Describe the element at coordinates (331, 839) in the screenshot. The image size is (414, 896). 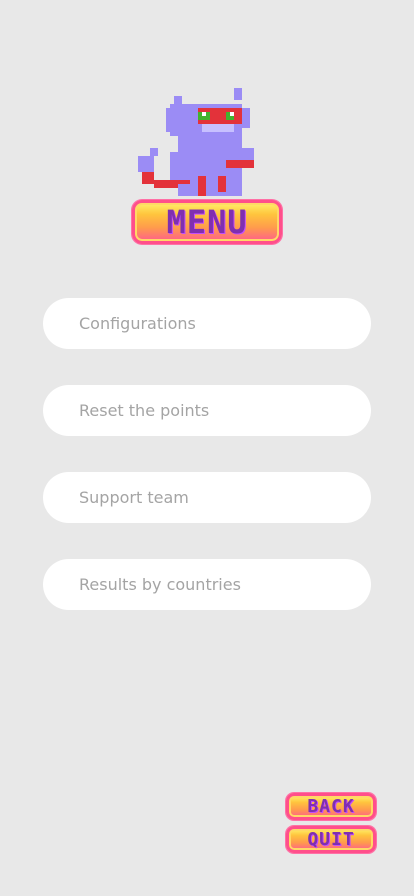
I see `quit-button: QUIT` at that location.